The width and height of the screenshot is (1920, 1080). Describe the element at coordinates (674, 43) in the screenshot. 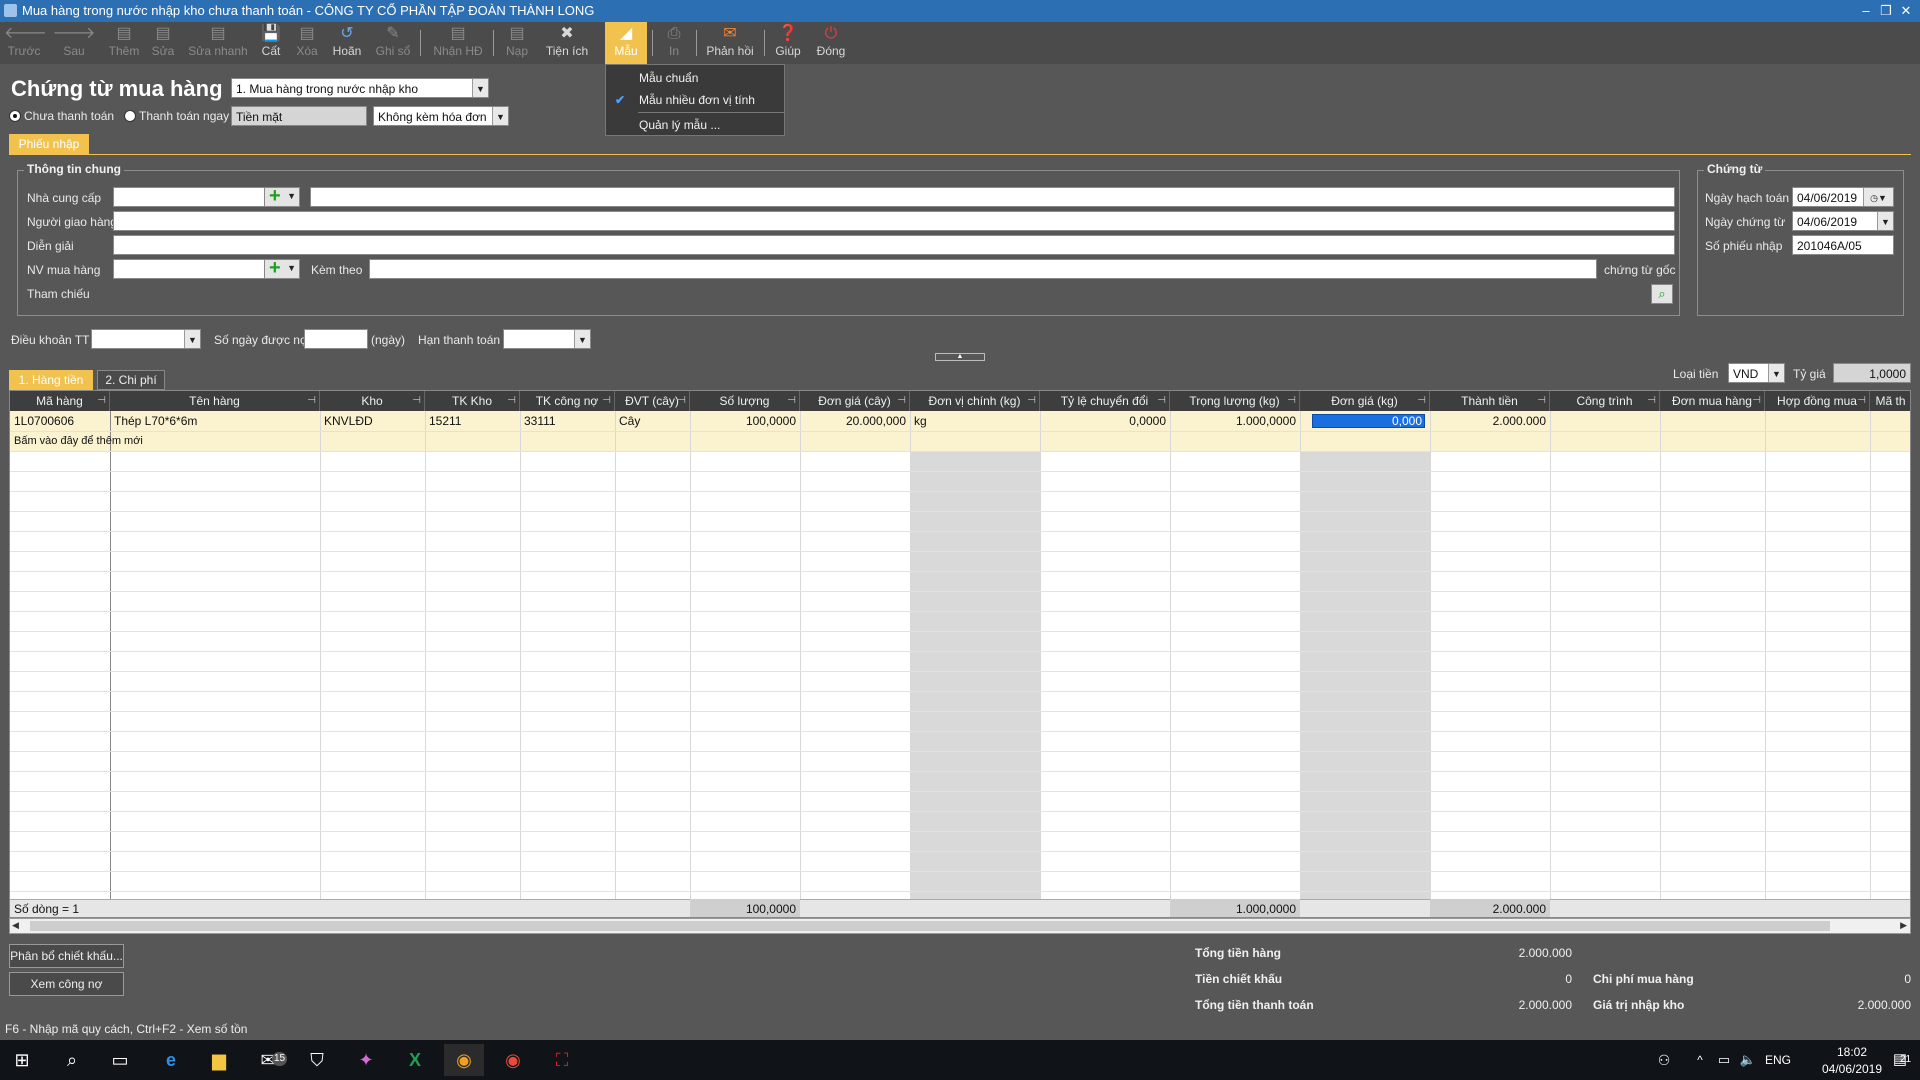

I see `print-button: ⎙ In` at that location.